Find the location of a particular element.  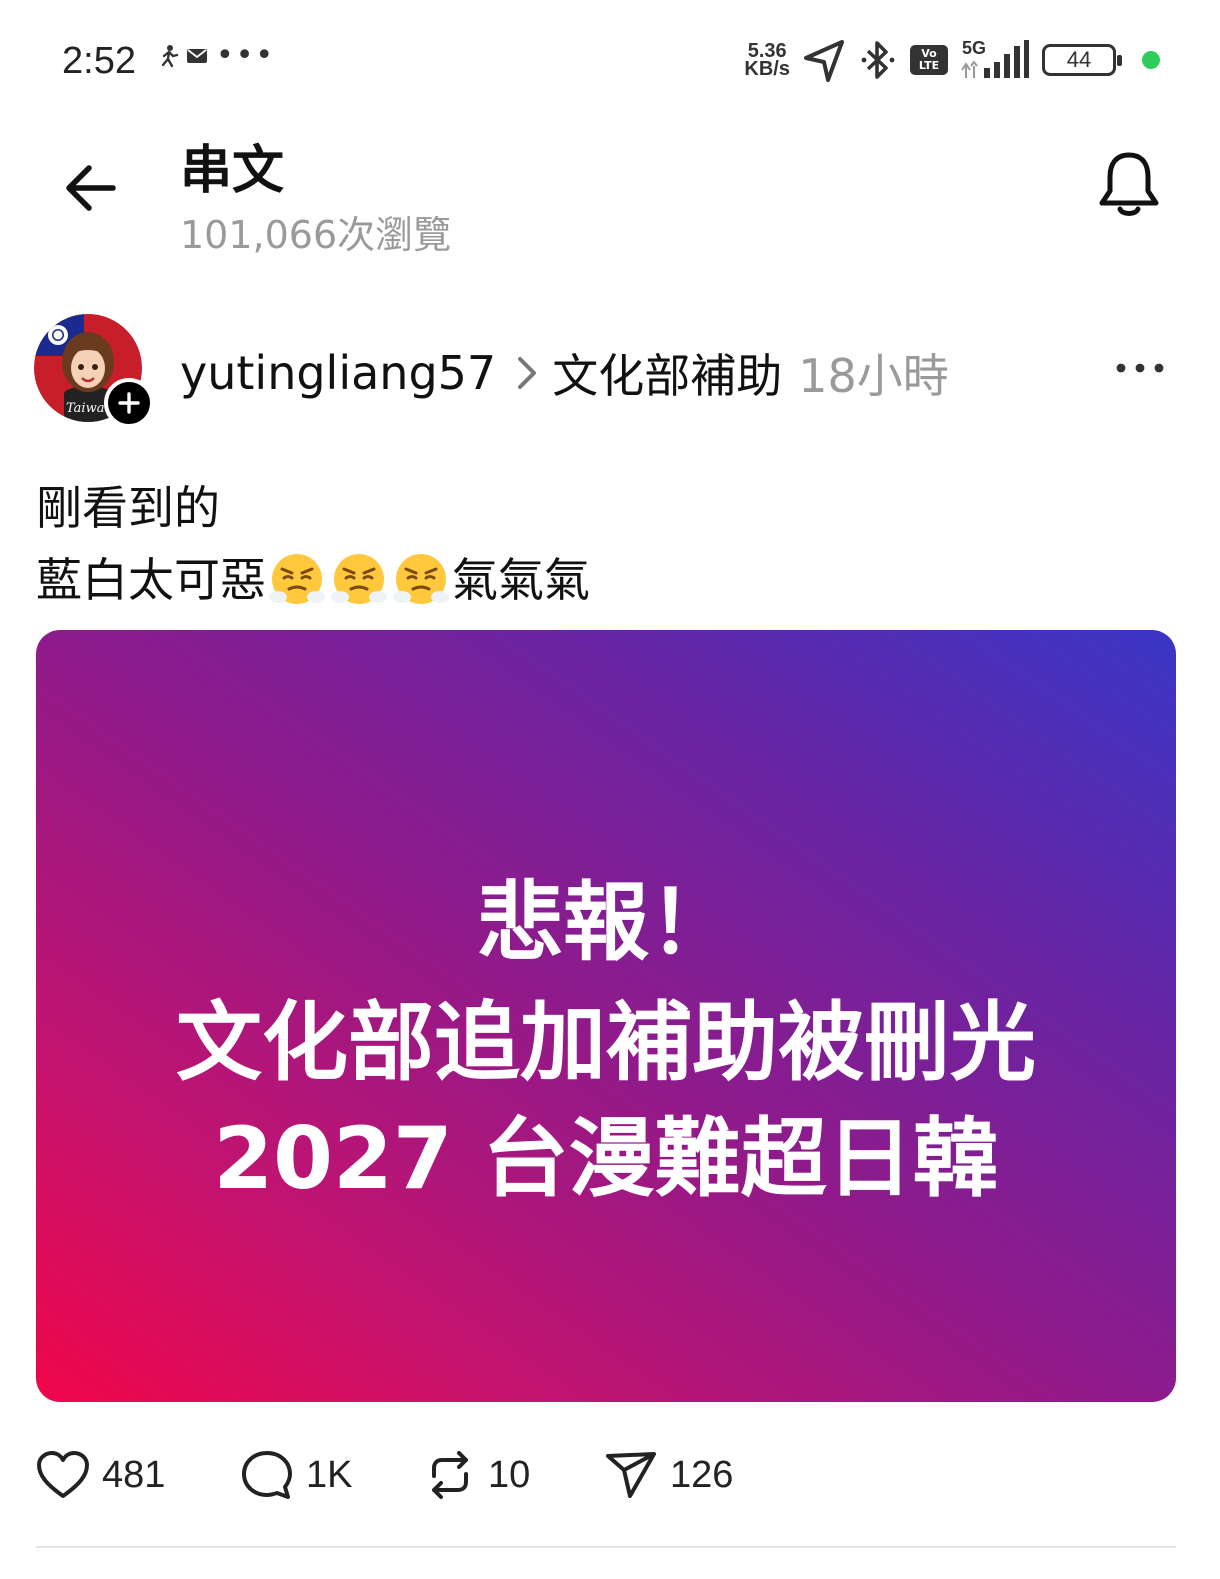

topic-tag: 文化部補助 is located at coordinates (667, 373).